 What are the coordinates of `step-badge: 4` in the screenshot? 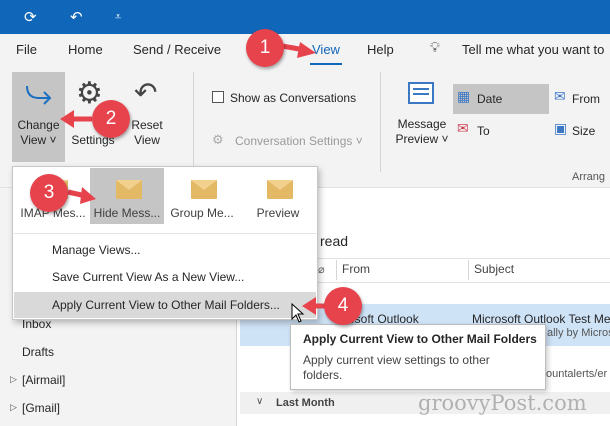 It's located at (343, 306).